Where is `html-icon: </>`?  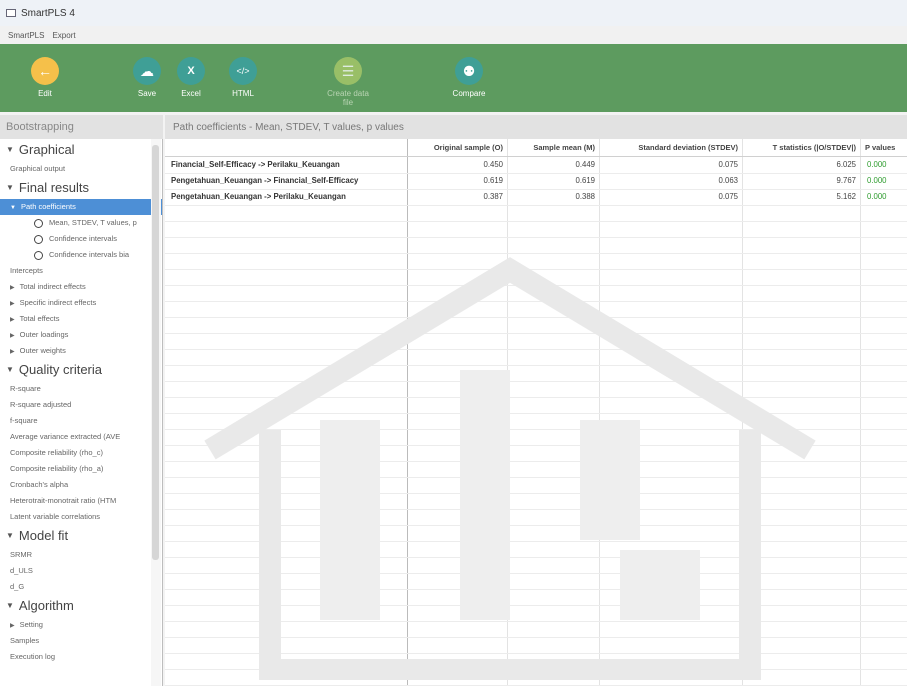 html-icon: </> is located at coordinates (243, 71).